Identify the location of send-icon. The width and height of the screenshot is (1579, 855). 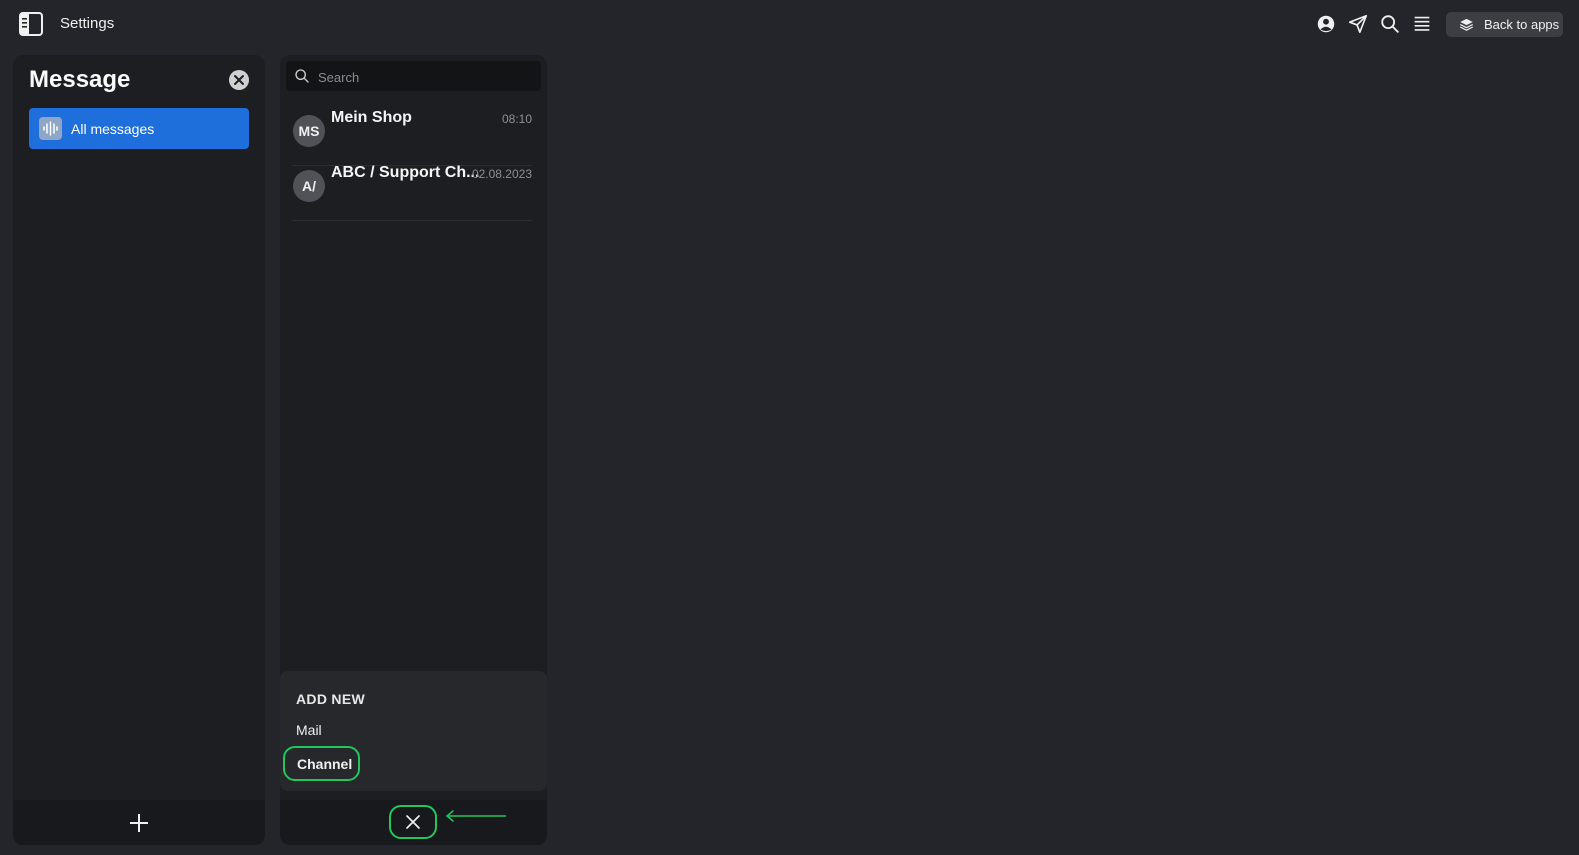
(1358, 24).